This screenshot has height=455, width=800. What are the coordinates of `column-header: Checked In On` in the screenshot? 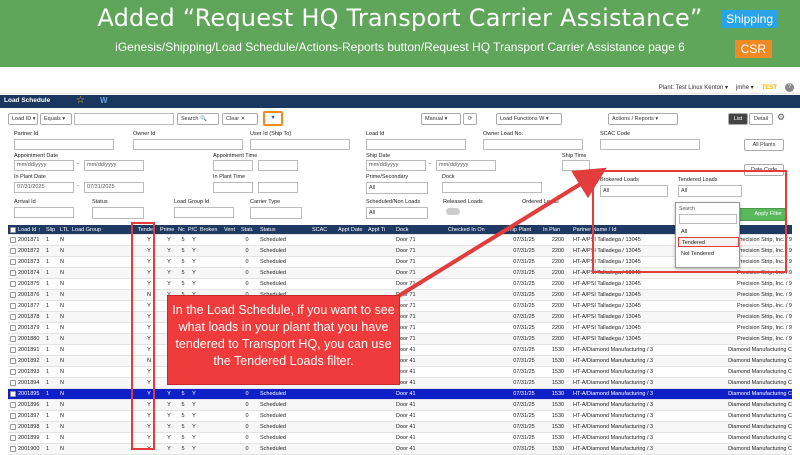 It's located at (477, 230).